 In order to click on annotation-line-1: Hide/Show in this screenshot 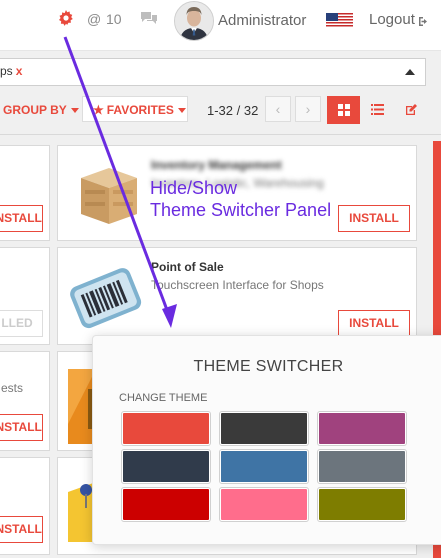, I will do `click(194, 188)`.